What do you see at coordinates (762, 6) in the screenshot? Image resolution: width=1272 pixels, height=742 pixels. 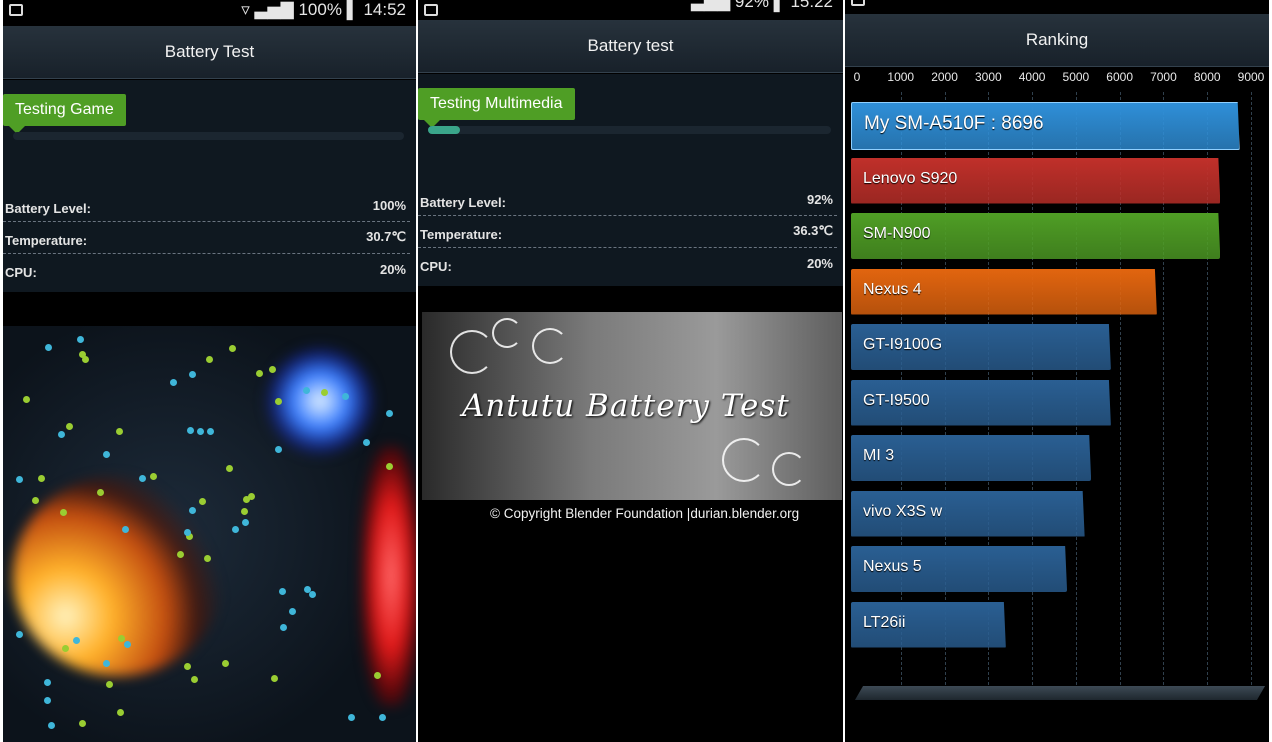 I see `status-indicators: ▃▅▇ 92% ▌ 15:22` at bounding box center [762, 6].